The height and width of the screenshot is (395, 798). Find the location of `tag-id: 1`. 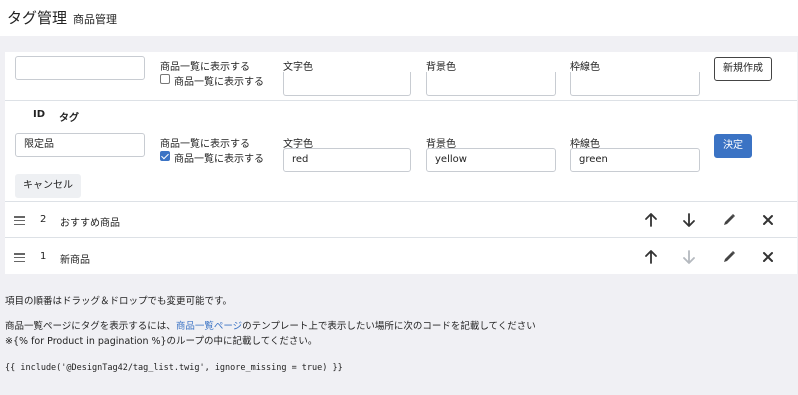

tag-id: 1 is located at coordinates (43, 256).